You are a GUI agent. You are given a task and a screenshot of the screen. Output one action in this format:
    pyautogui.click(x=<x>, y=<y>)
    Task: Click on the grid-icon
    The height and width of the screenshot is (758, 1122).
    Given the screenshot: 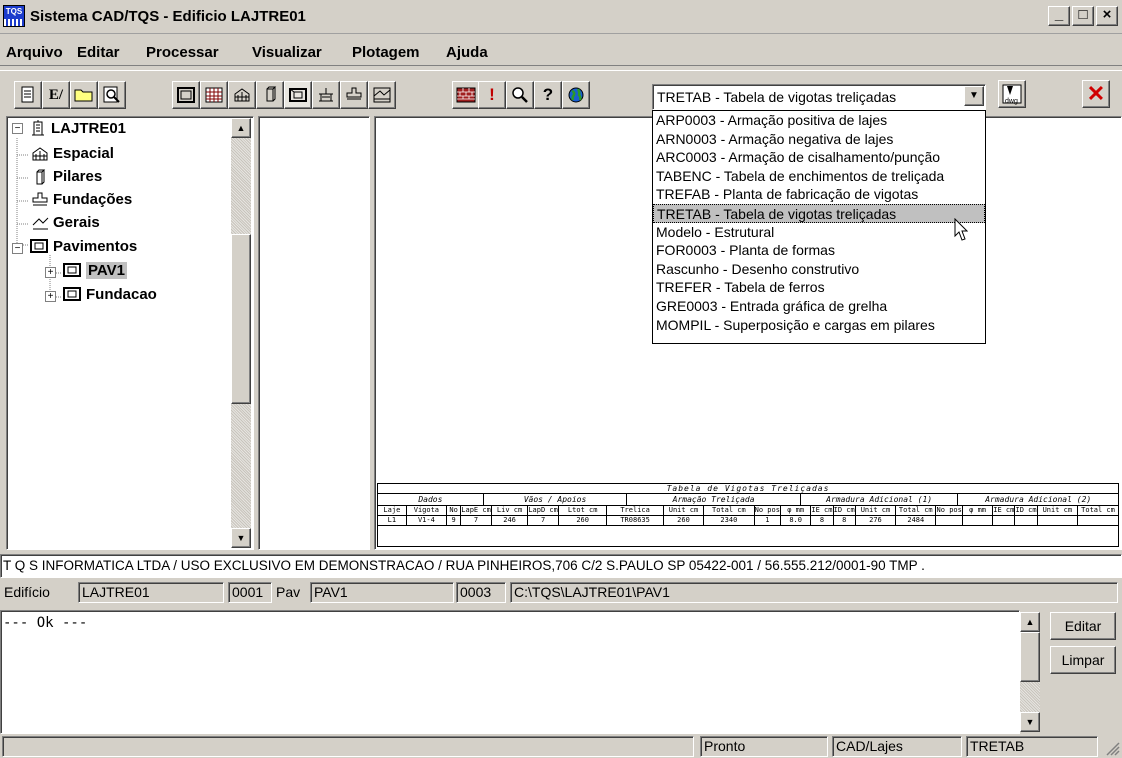 What is the action you would take?
    pyautogui.click(x=214, y=95)
    